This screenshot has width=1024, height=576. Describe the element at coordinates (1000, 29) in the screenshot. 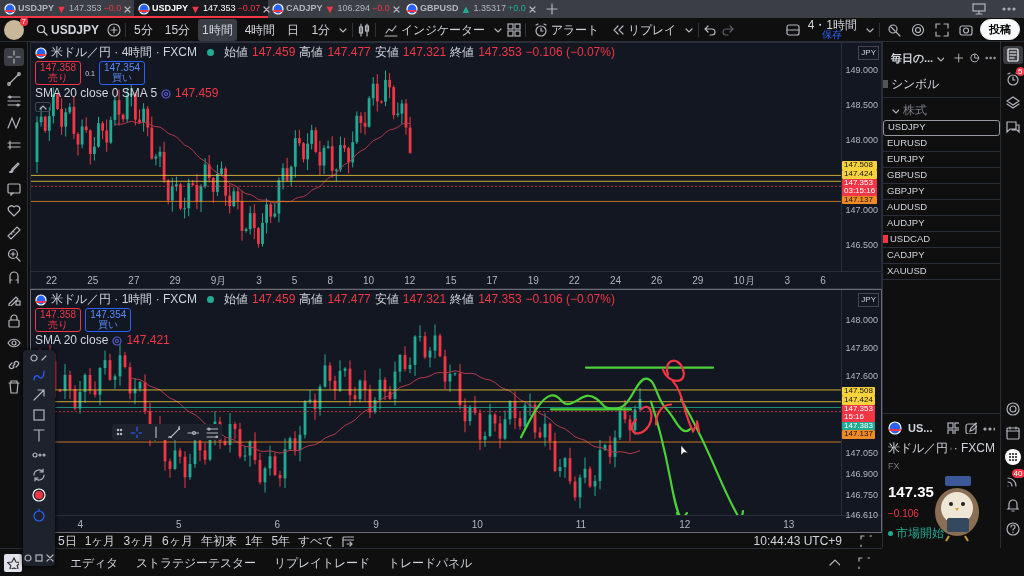

I see `post-button: 投稿` at that location.